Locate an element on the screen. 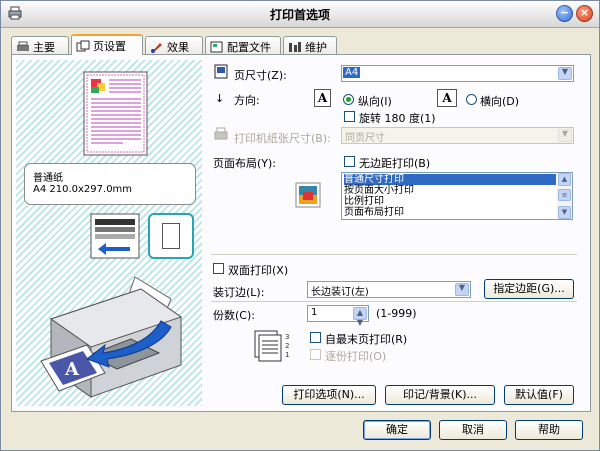  layout-list-scrollbar: ▲ ≡ ▼ is located at coordinates (564, 196).